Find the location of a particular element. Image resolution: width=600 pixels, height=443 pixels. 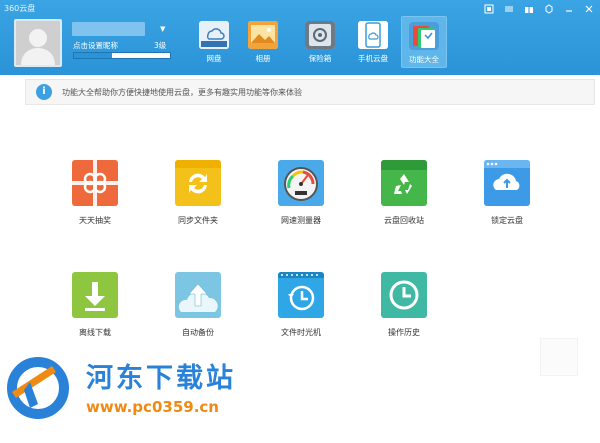

tab-label: 保险箱 is located at coordinates (320, 58).